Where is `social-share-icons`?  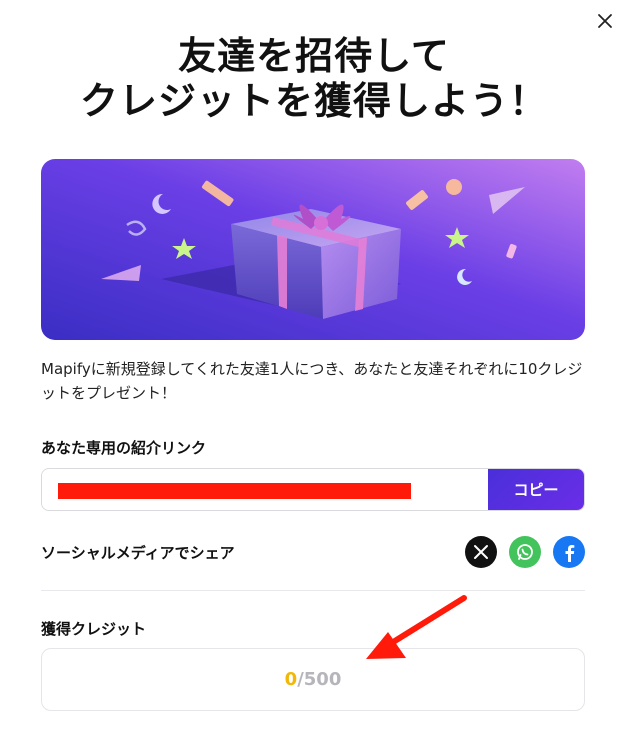 social-share-icons is located at coordinates (525, 552).